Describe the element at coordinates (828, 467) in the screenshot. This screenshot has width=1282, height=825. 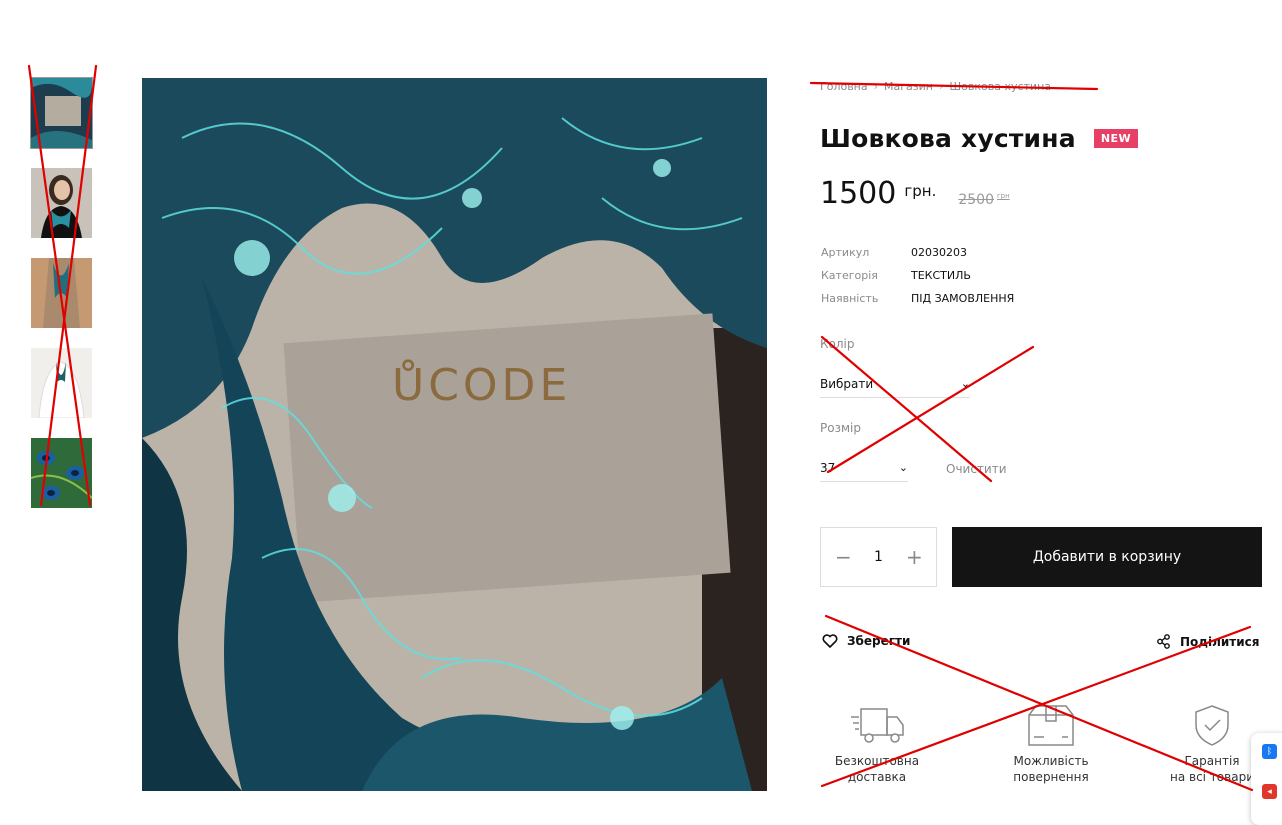
I see `size-select-value: 37` at that location.